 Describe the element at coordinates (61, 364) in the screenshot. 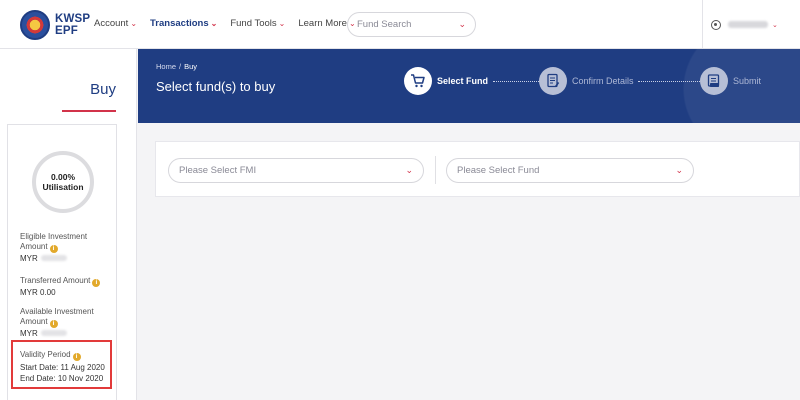

I see `validity-highlight-box` at that location.